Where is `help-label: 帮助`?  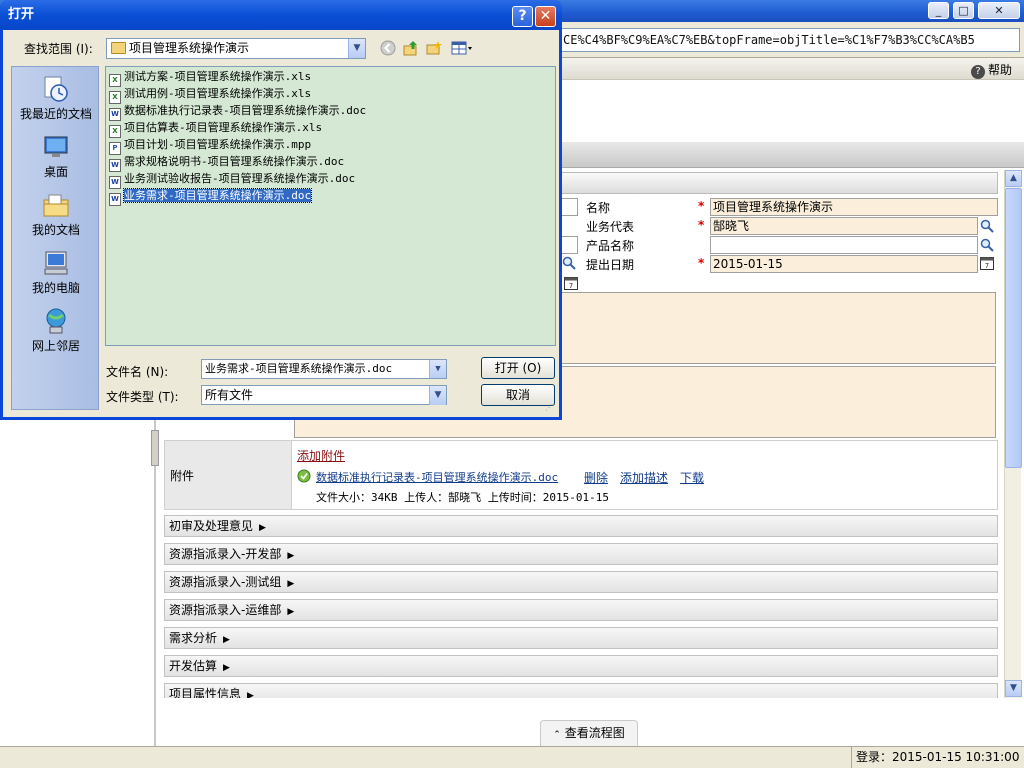 help-label: 帮助 is located at coordinates (999, 70).